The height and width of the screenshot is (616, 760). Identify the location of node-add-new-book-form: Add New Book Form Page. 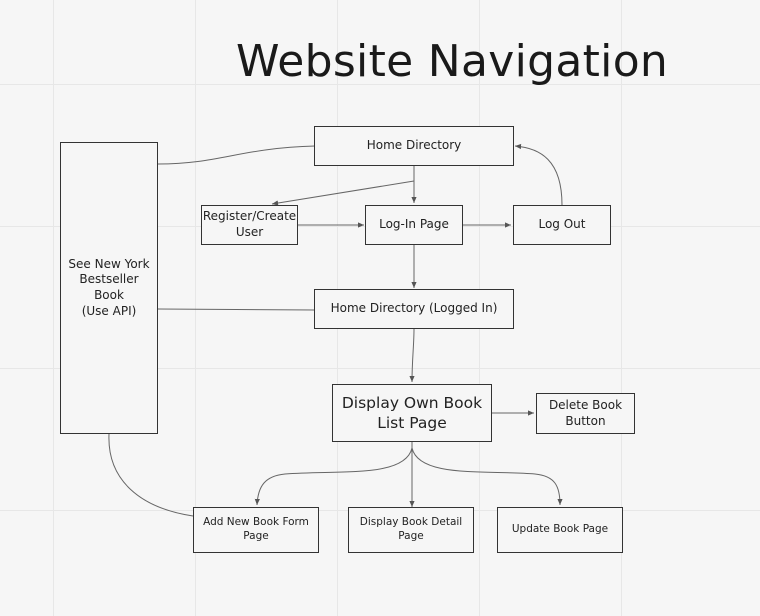
(256, 530).